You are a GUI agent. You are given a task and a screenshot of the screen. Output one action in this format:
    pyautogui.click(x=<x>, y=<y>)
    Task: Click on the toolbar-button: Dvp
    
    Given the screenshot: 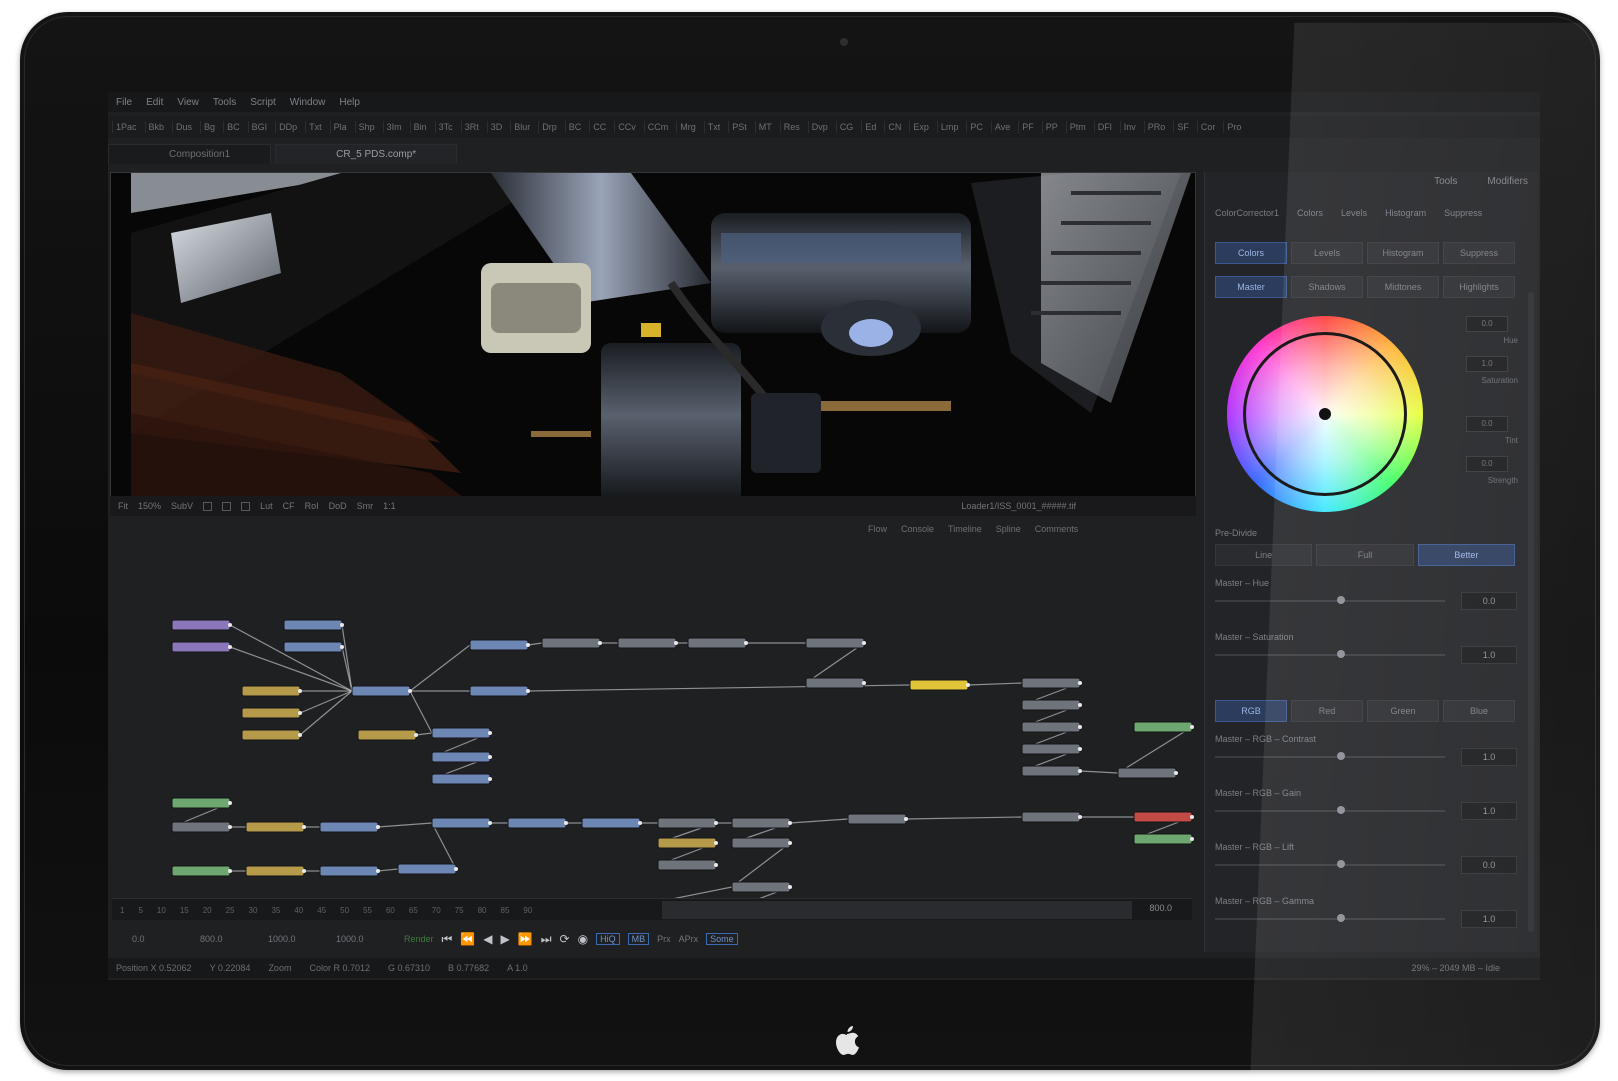 What is the action you would take?
    pyautogui.click(x=819, y=127)
    